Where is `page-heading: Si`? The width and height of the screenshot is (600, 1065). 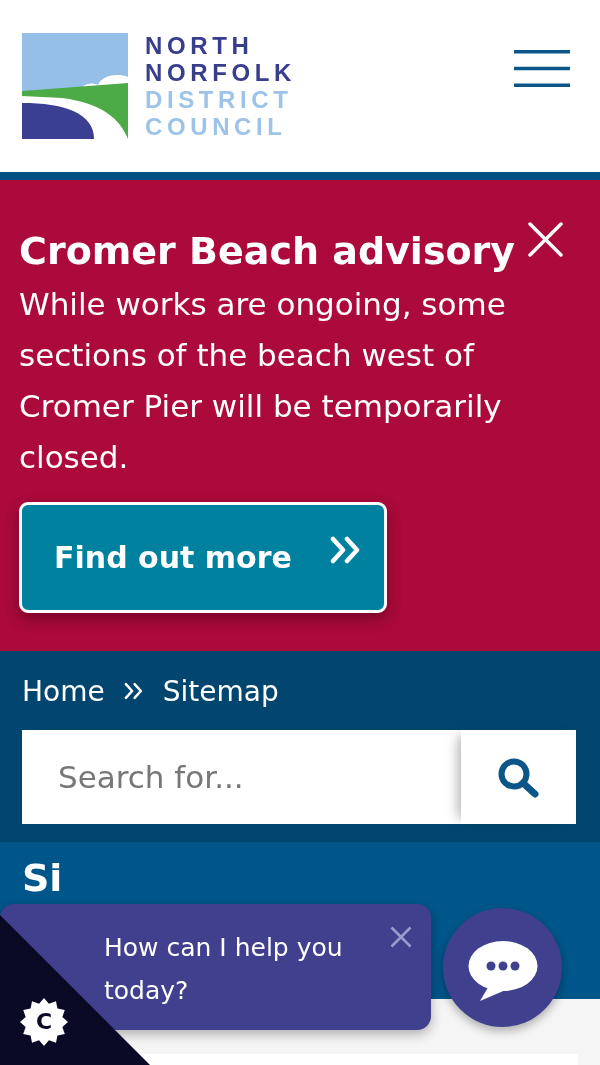
page-heading: Si is located at coordinates (42, 878).